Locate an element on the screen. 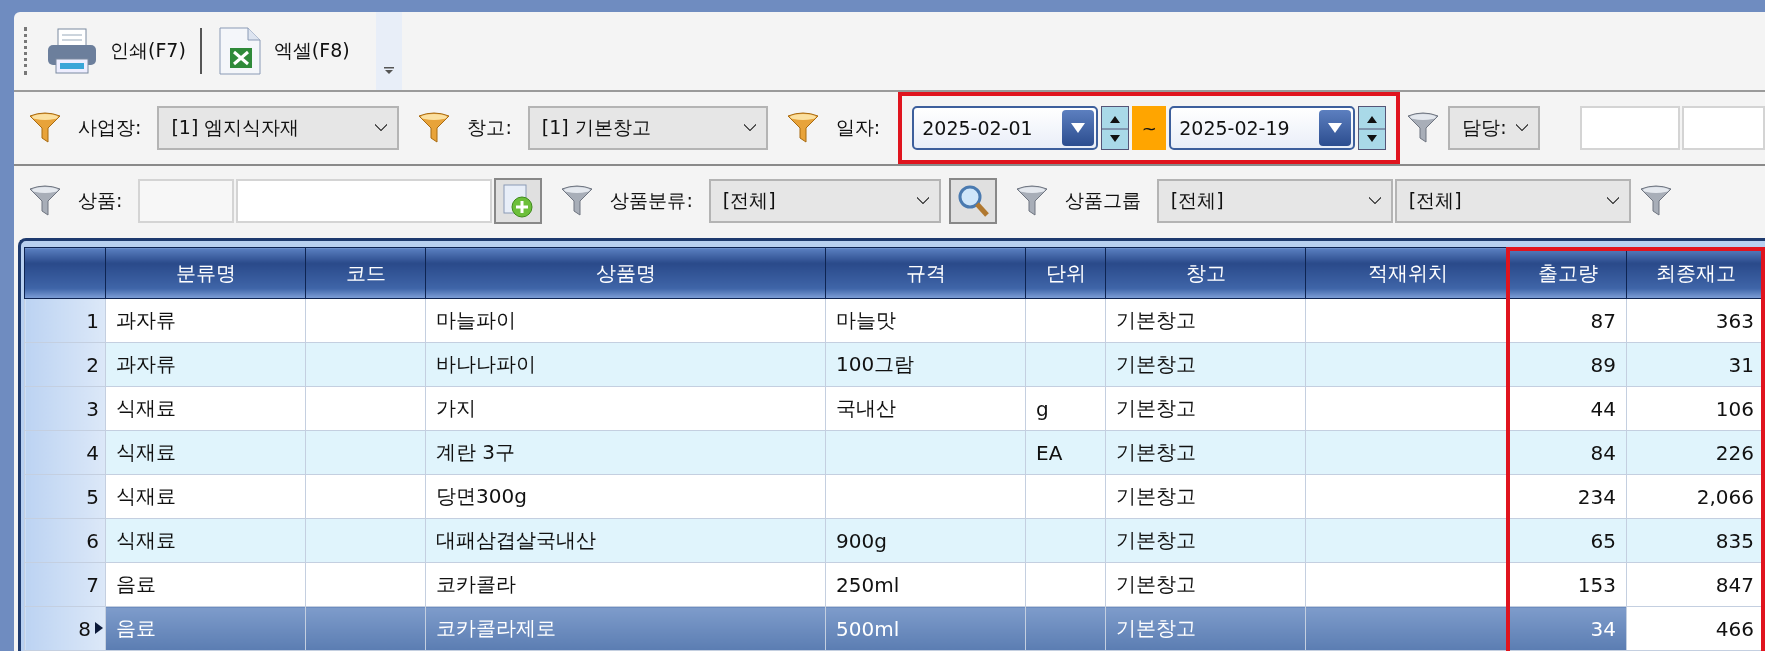 The height and width of the screenshot is (651, 1765). filter-label: 상품그룹 is located at coordinates (1102, 200).